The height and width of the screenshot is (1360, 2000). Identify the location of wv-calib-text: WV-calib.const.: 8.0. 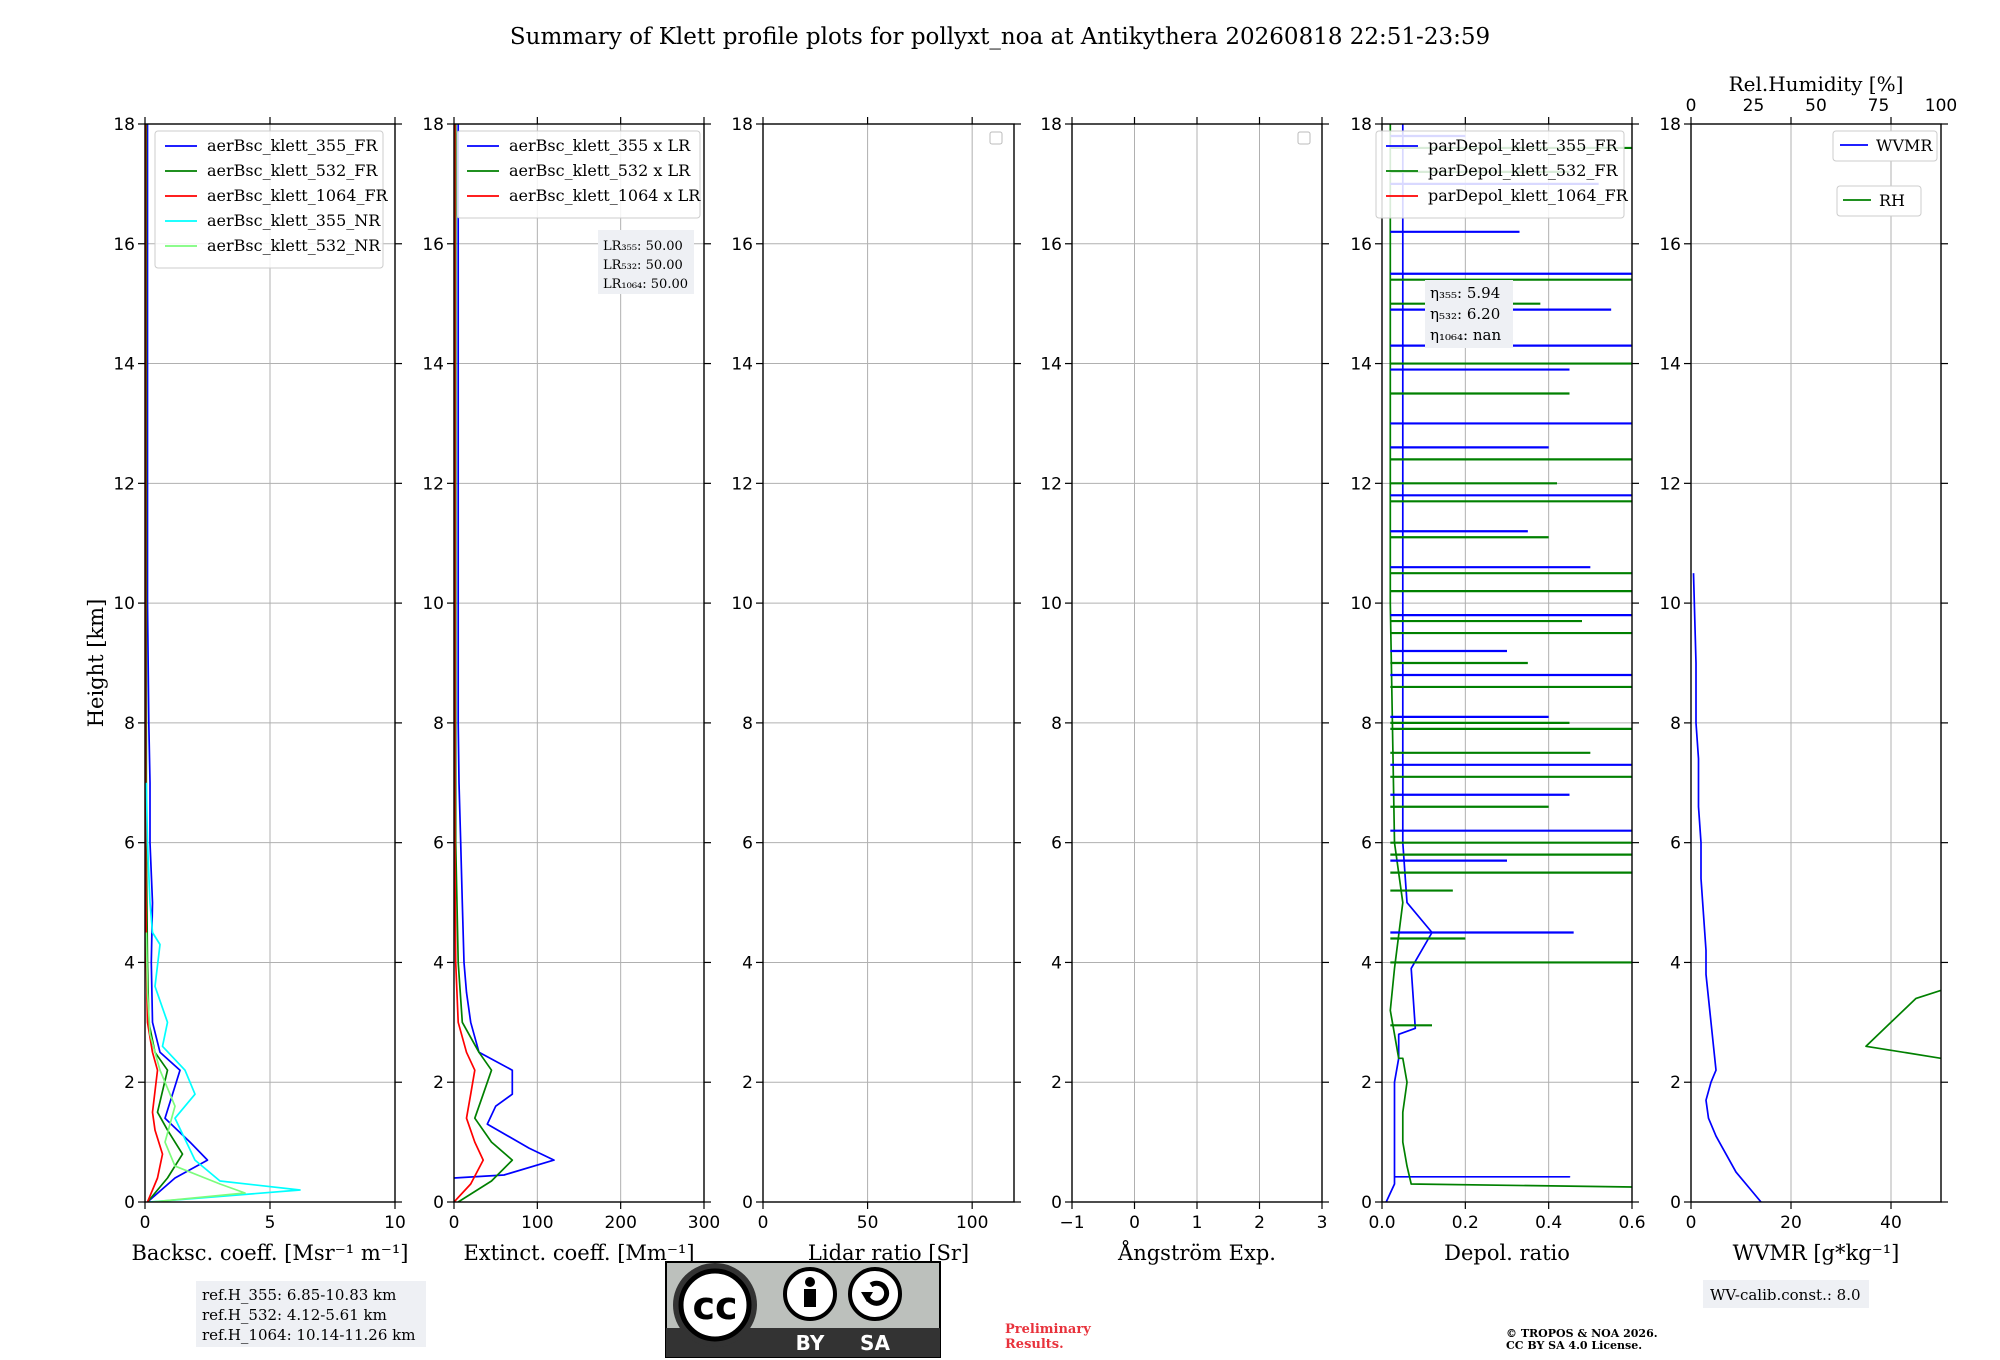
(1785, 1295).